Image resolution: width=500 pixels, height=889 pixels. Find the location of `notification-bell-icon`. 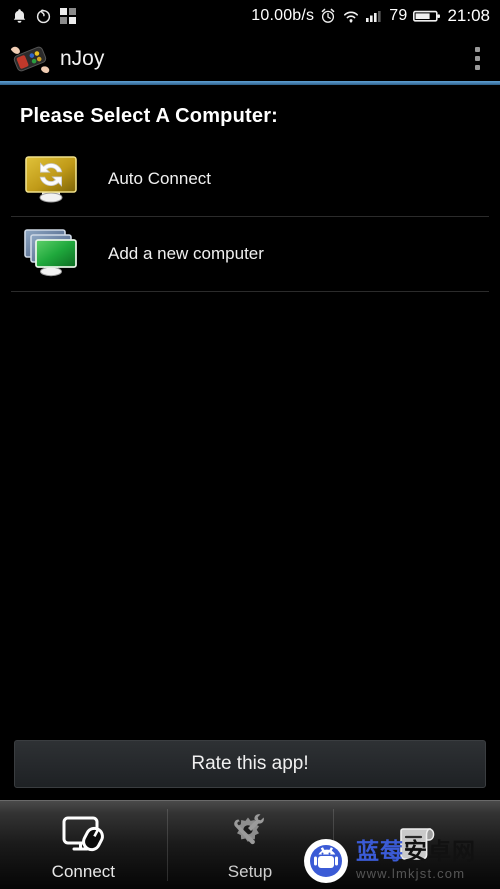

notification-bell-icon is located at coordinates (19, 16).